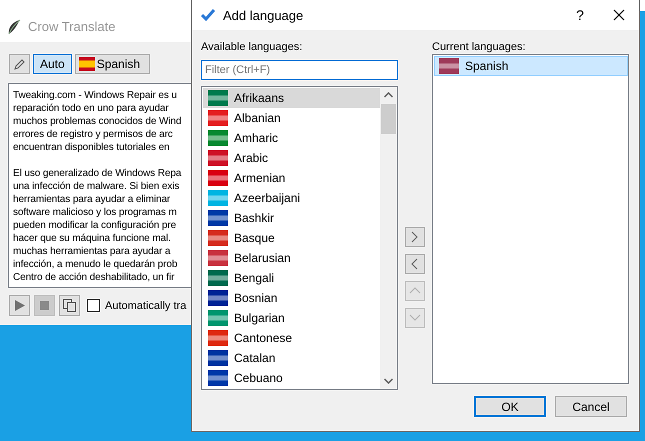 The image size is (645, 441). Describe the element at coordinates (388, 238) in the screenshot. I see `scrollbar` at that location.